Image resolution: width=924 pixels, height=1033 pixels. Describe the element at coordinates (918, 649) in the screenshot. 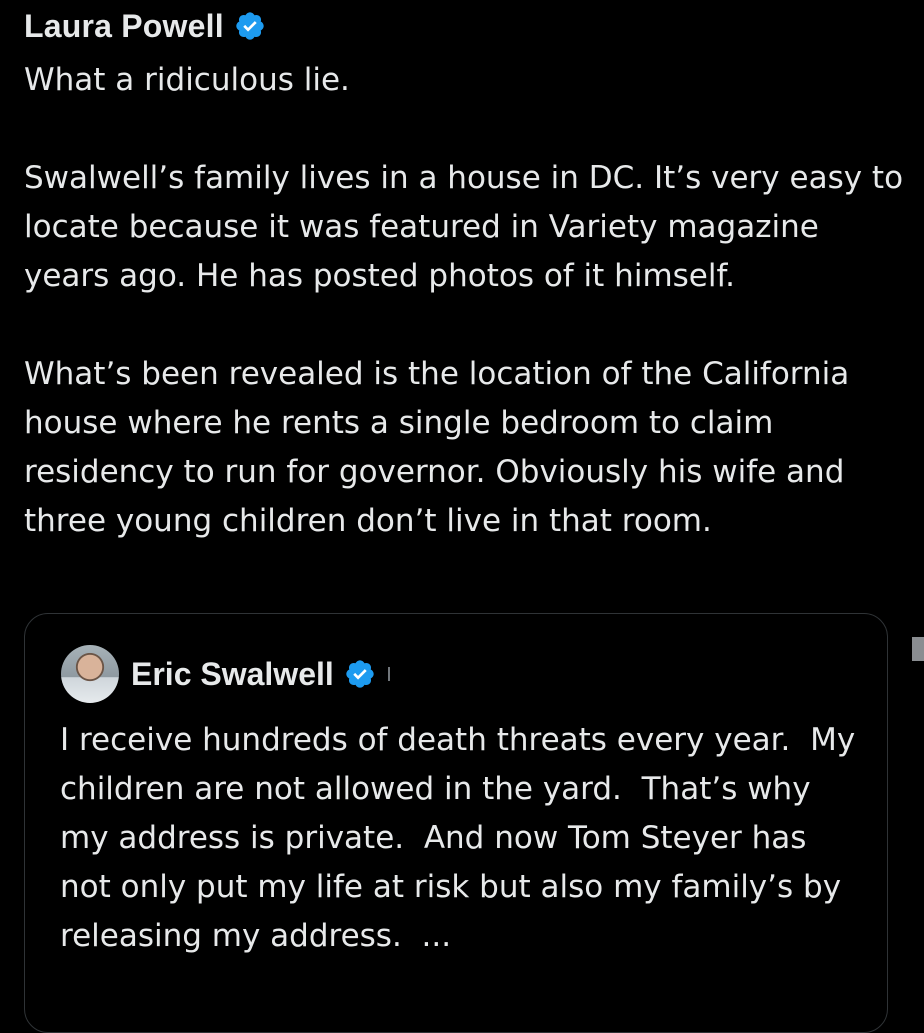

I see `scrollbar-thumb` at that location.